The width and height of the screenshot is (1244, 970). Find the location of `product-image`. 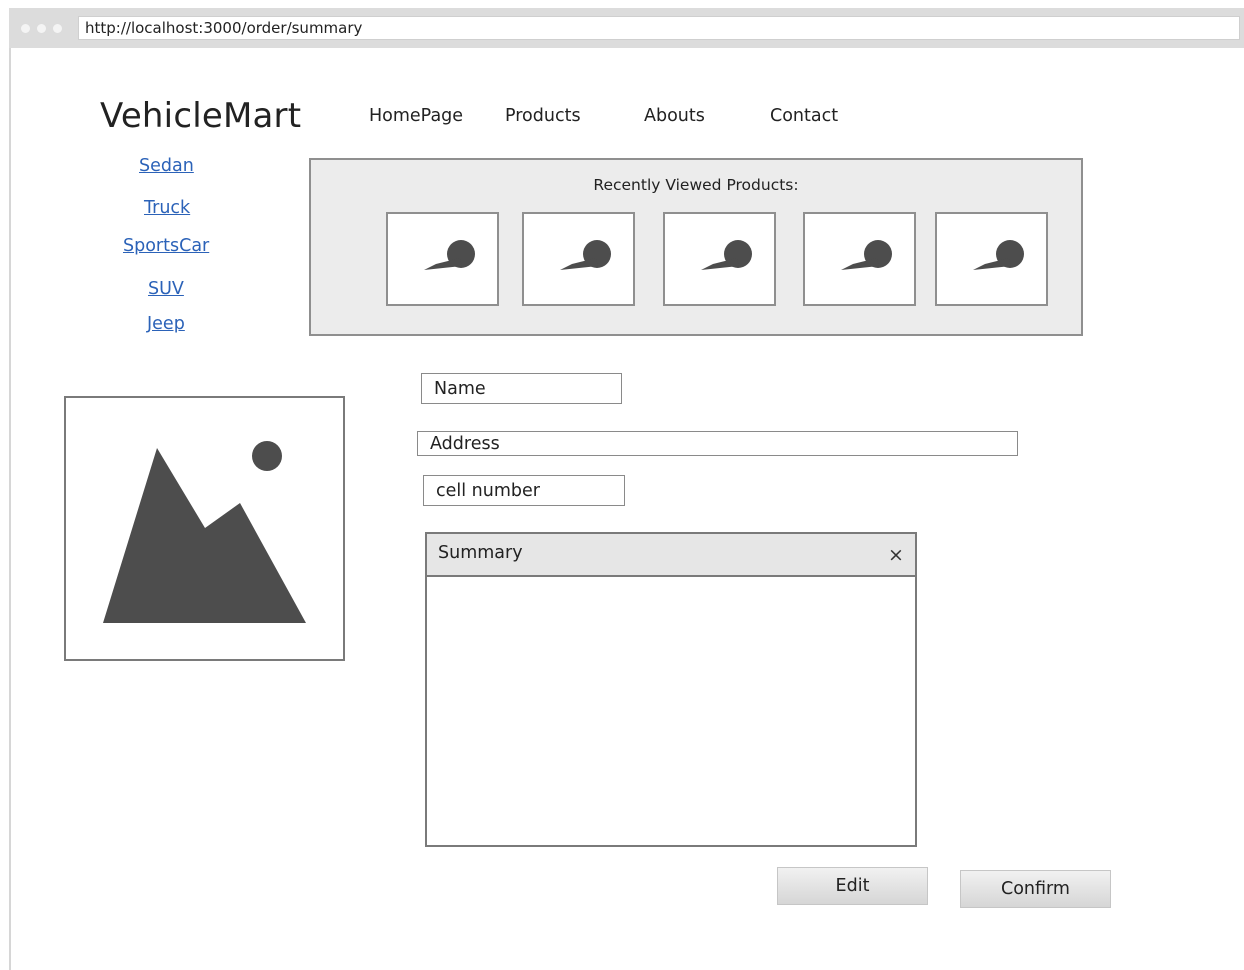

product-image is located at coordinates (204, 528).